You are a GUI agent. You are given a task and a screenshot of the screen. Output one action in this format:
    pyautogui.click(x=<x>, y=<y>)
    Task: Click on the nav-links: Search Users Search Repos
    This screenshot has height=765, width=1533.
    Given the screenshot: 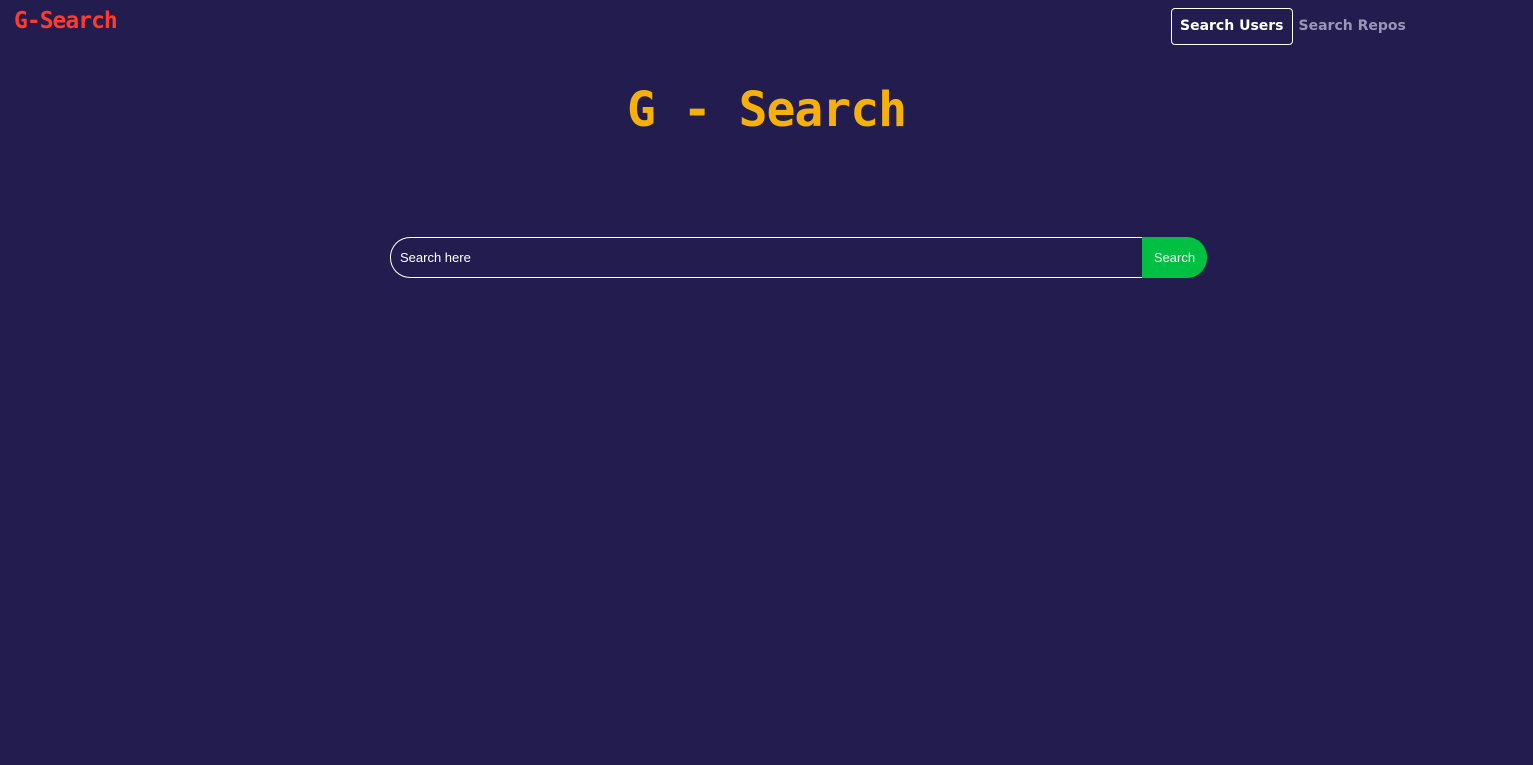 What is the action you would take?
    pyautogui.click(x=1293, y=26)
    